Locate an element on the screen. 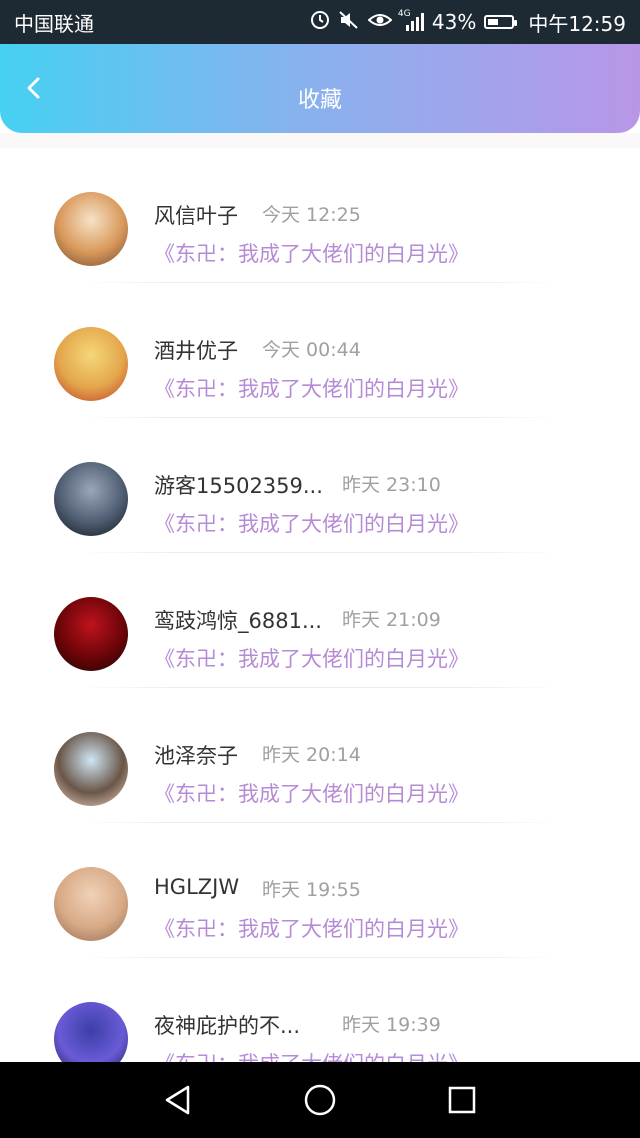  list-item: 池泽奈子 昨天 20:14 《东卍：我成了大佬们的白月光》 is located at coordinates (320, 755).